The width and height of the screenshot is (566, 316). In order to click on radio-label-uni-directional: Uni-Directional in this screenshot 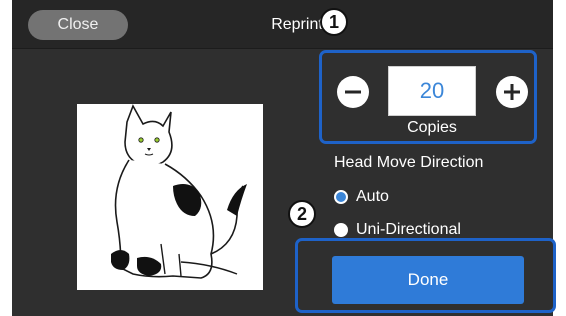, I will do `click(408, 229)`.